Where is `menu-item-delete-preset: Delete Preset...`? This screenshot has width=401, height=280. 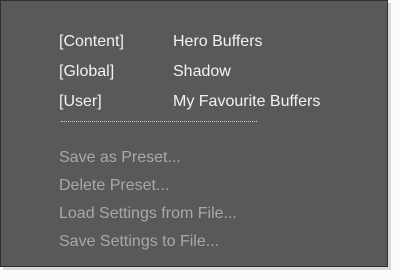 menu-item-delete-preset: Delete Preset... is located at coordinates (114, 186).